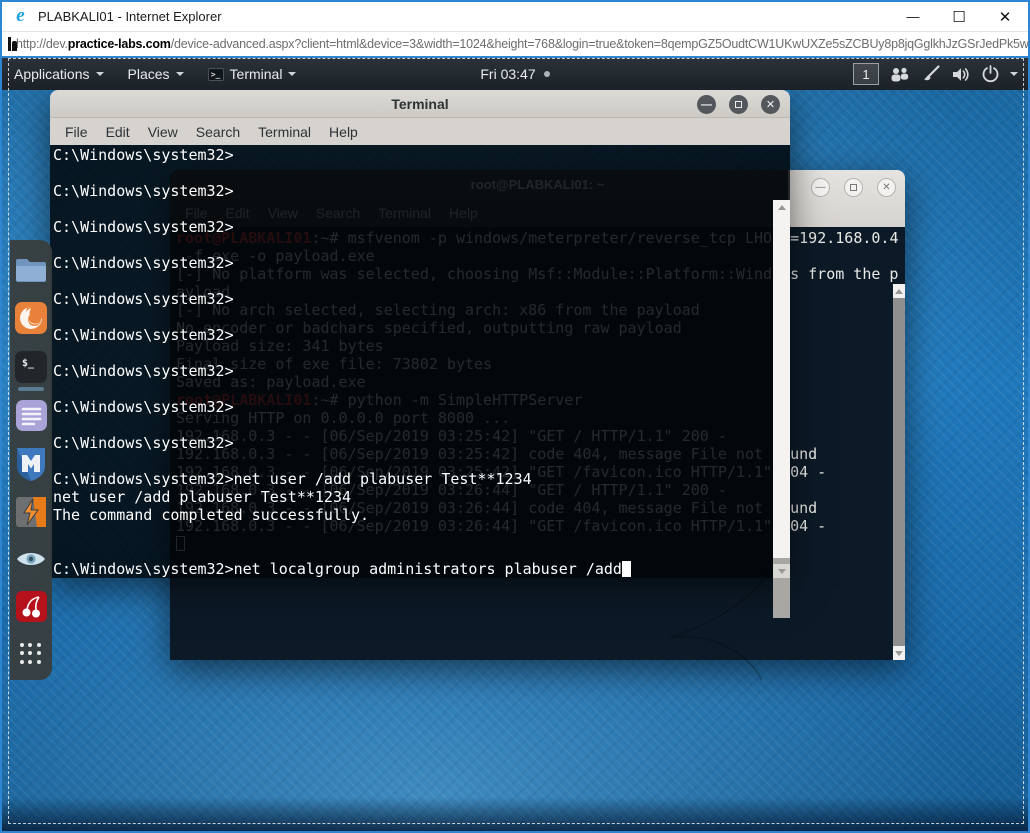  I want to click on foreground-terminal-title: Terminal, so click(420, 103).